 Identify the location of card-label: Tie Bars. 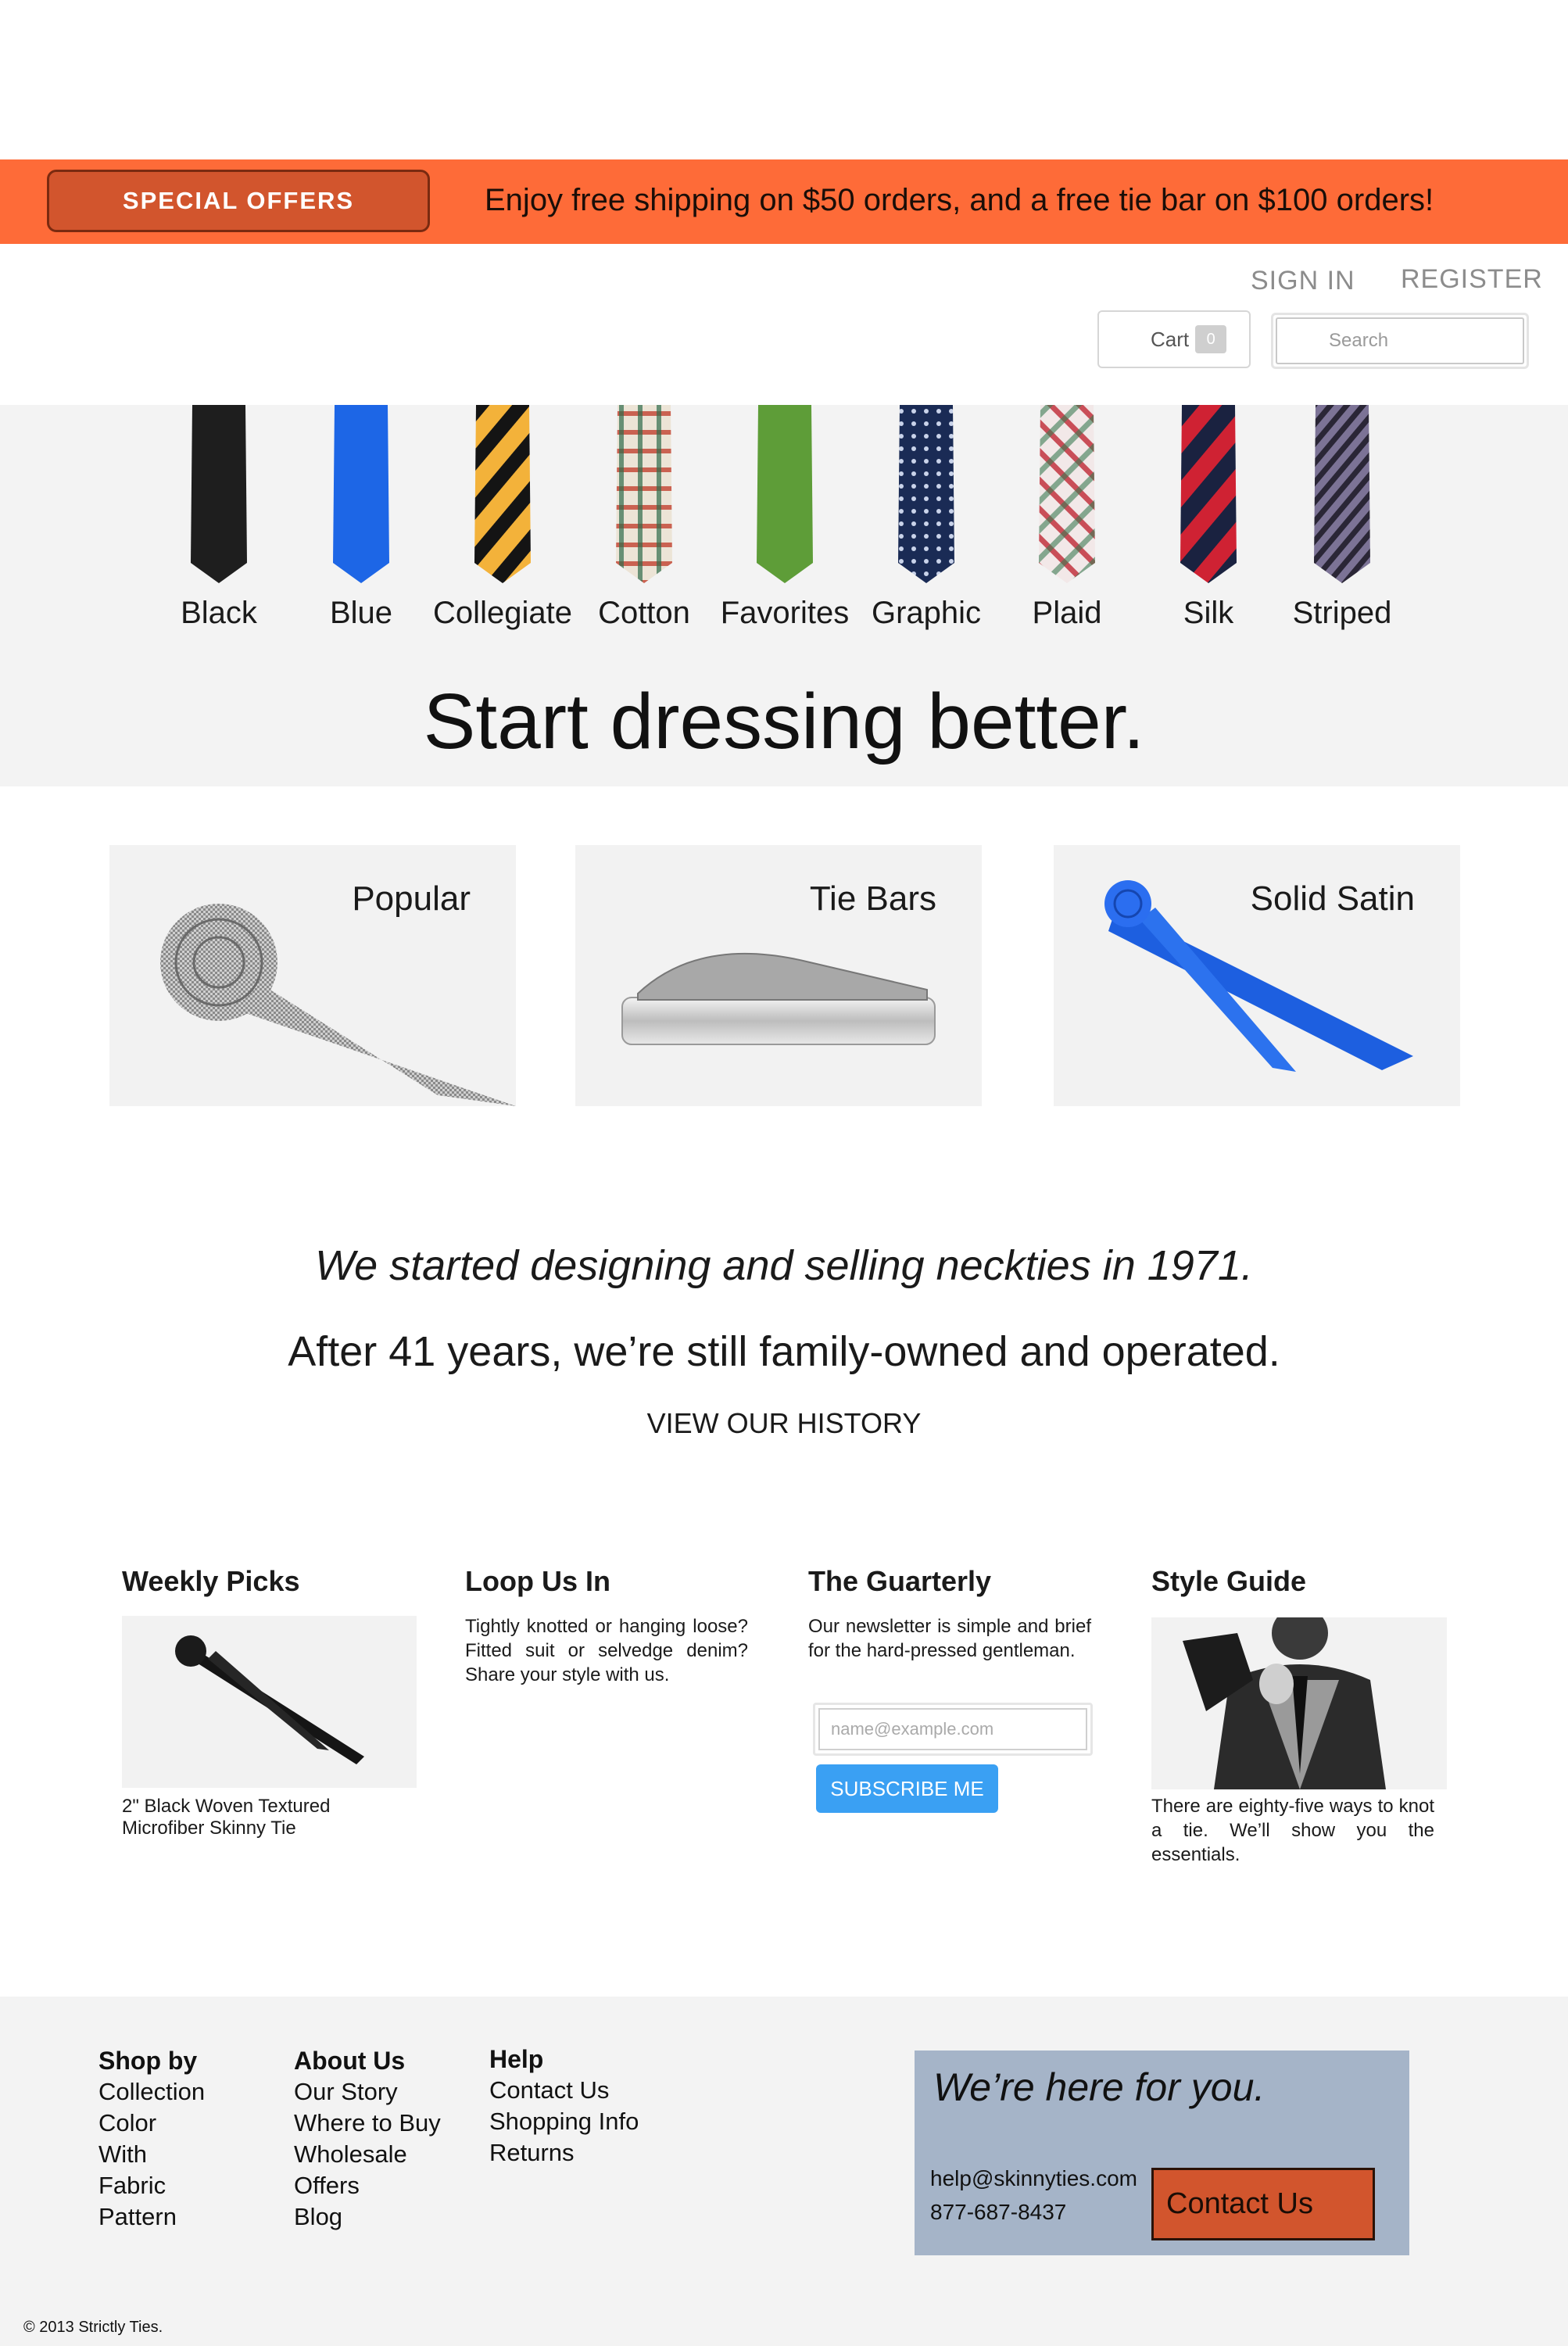
(872, 899).